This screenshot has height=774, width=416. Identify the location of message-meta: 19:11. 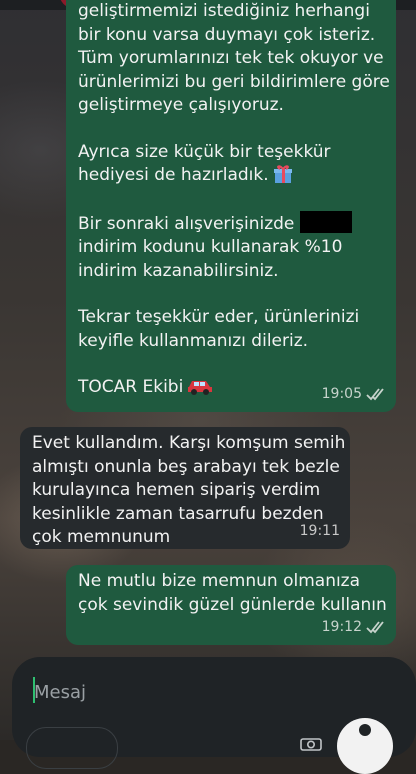
(320, 532).